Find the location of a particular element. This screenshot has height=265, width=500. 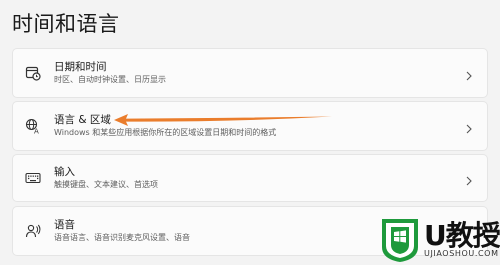

settings-item-title: 日期和时间 is located at coordinates (80, 67).